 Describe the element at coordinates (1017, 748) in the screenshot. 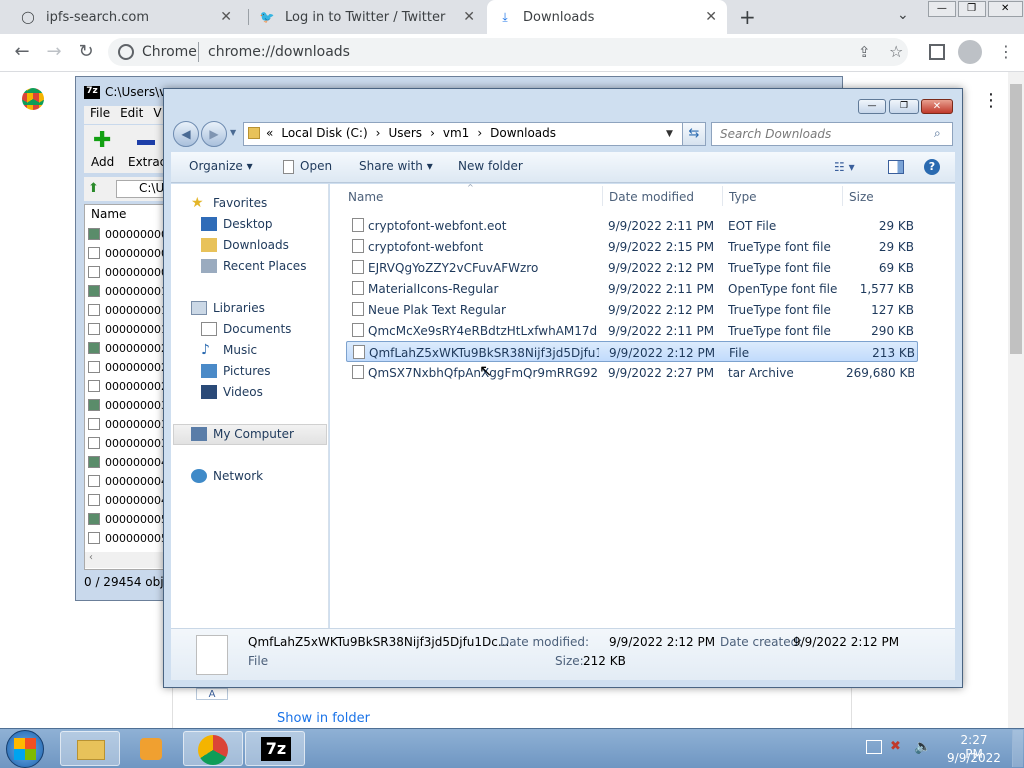

I see `show-desktop-button` at that location.